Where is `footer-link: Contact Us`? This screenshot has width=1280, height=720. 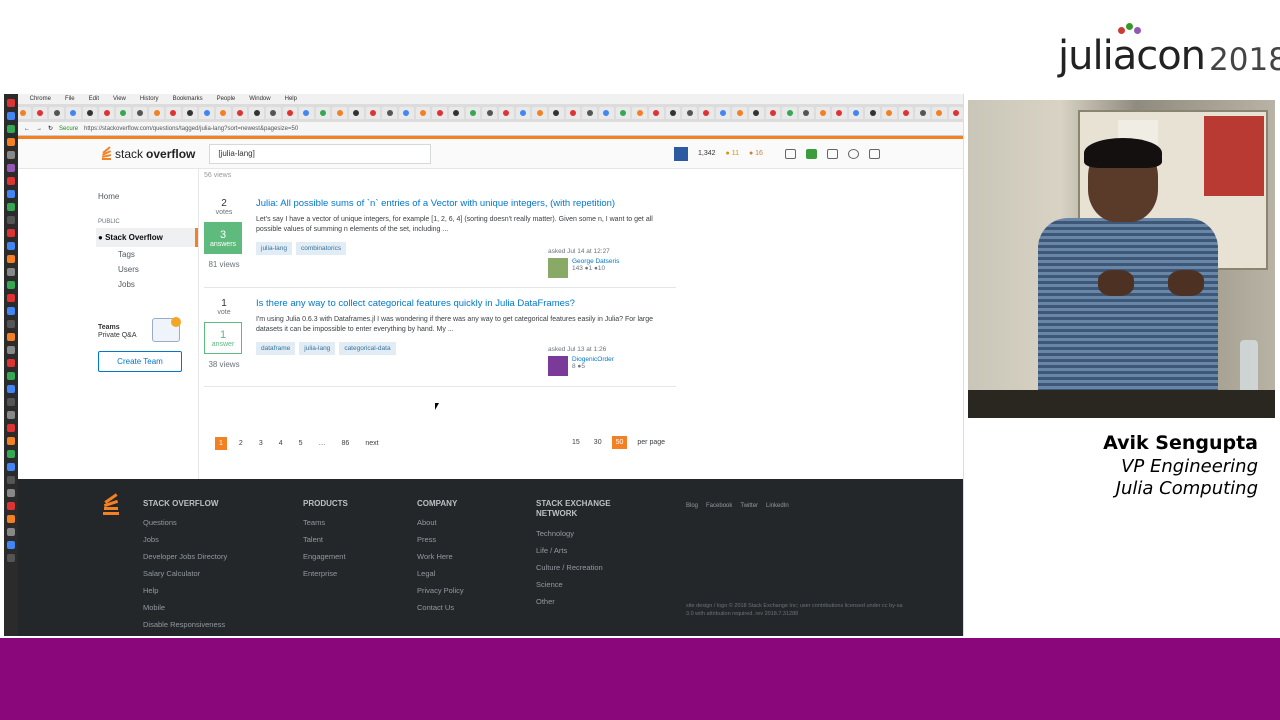 footer-link: Contact Us is located at coordinates (440, 607).